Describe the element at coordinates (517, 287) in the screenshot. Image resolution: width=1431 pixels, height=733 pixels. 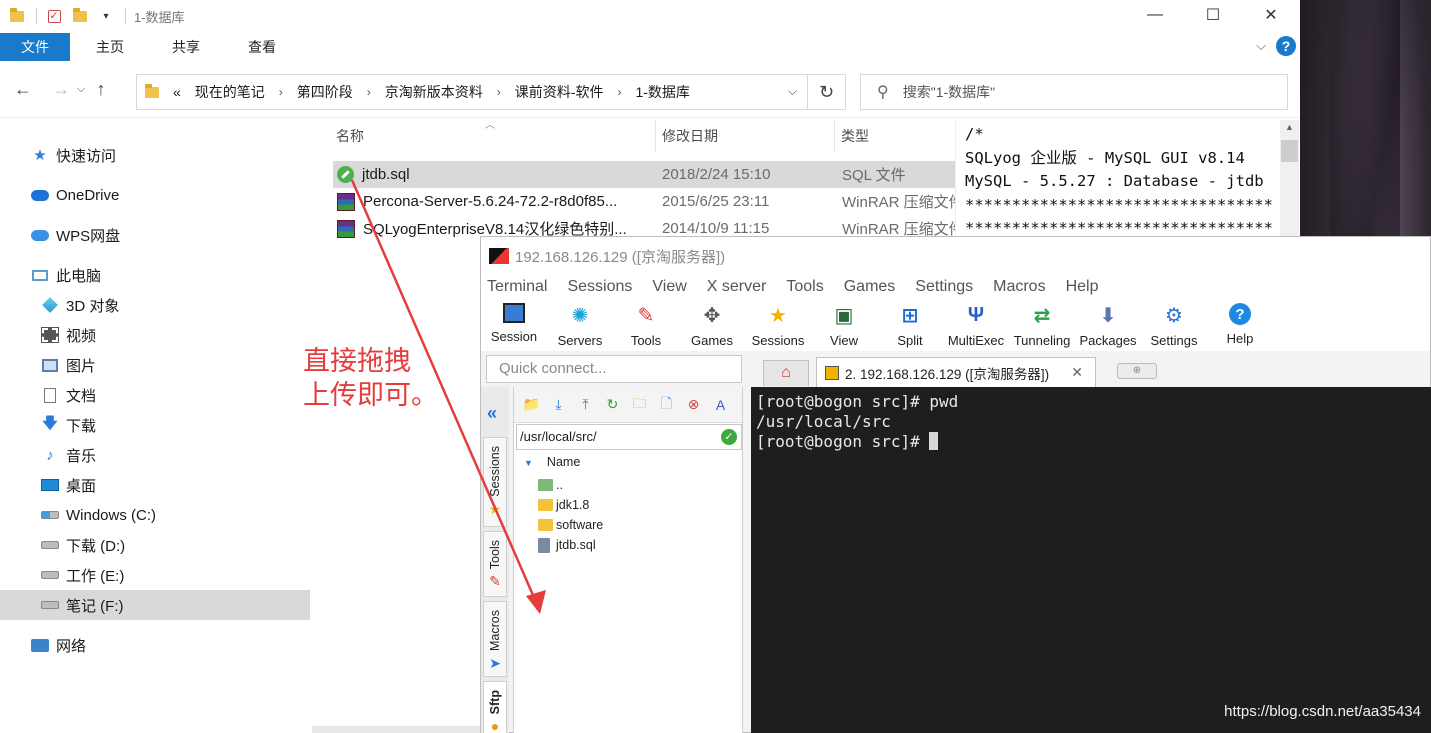
I see `menu-terminal: Terminal` at that location.